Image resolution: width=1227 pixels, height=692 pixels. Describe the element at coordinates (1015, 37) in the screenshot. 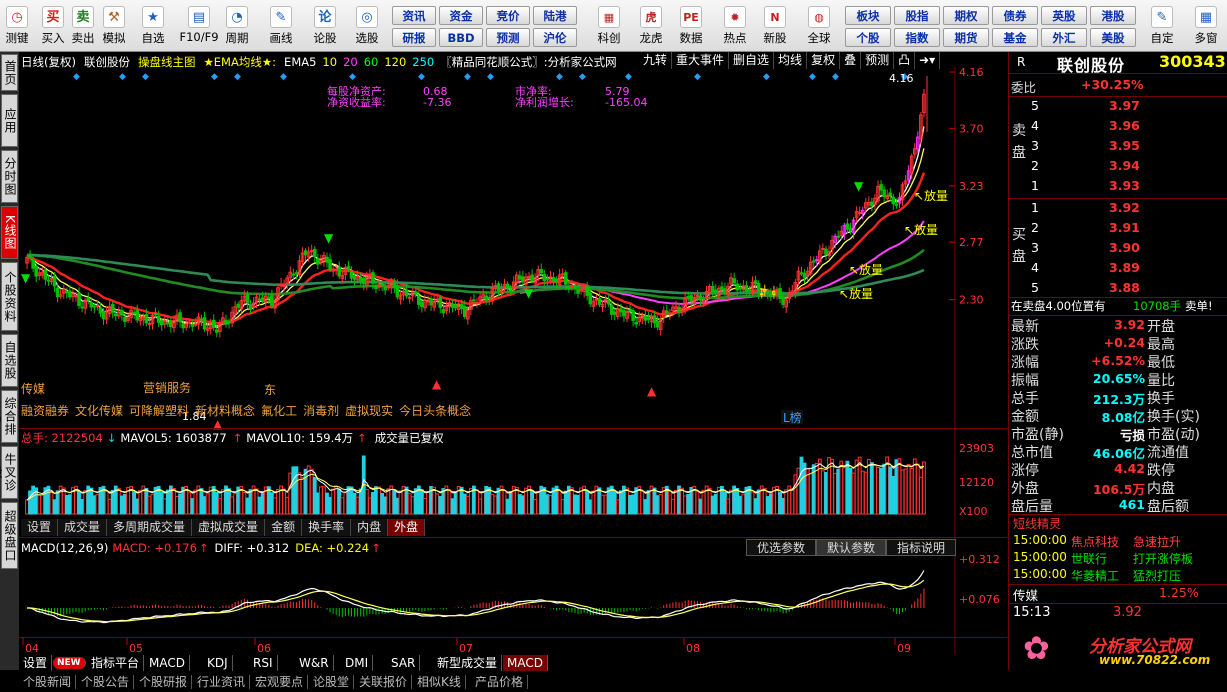

I see `market-button: 基金` at that location.